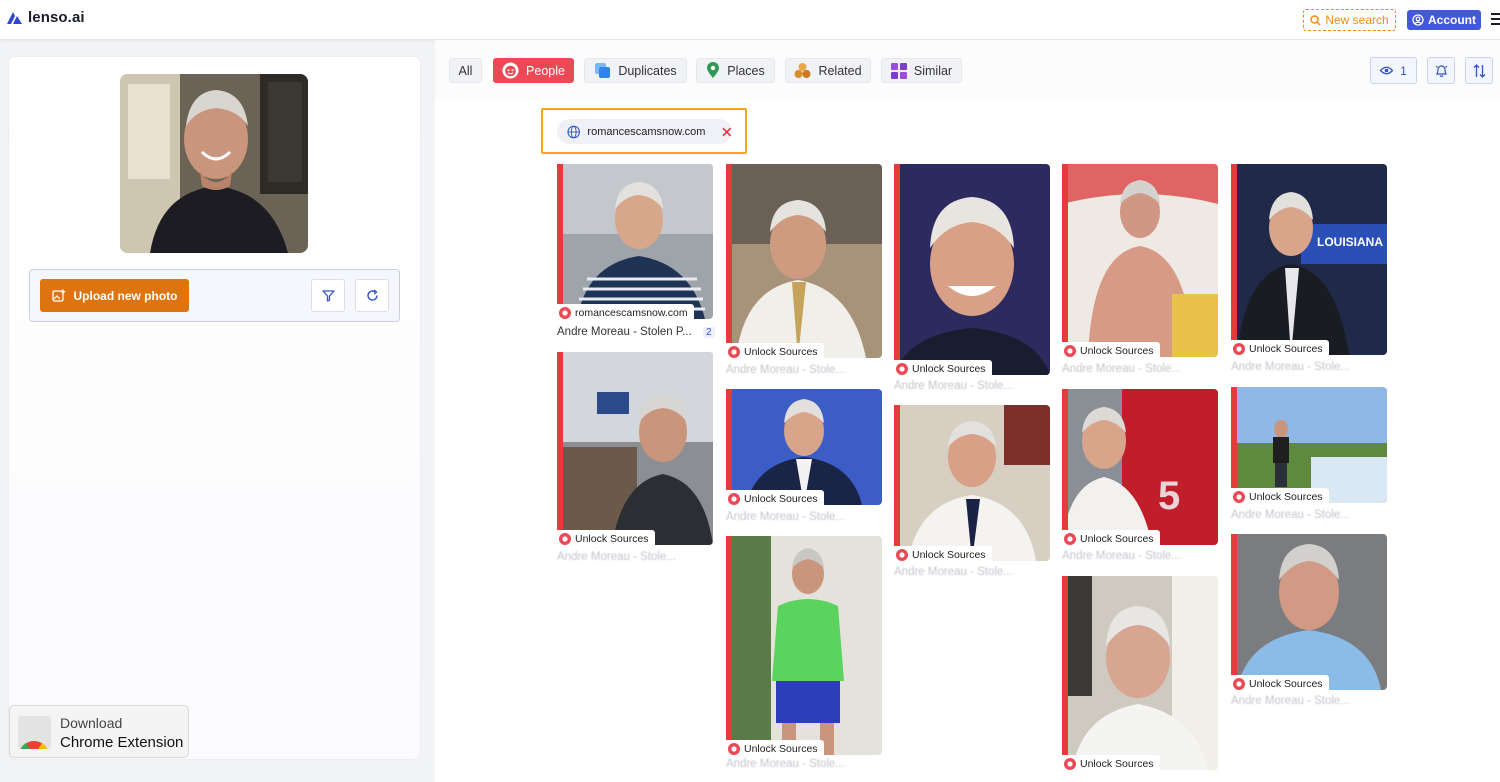 The image size is (1500, 782). What do you see at coordinates (933, 70) in the screenshot?
I see `tab-similar-label: Similar` at bounding box center [933, 70].